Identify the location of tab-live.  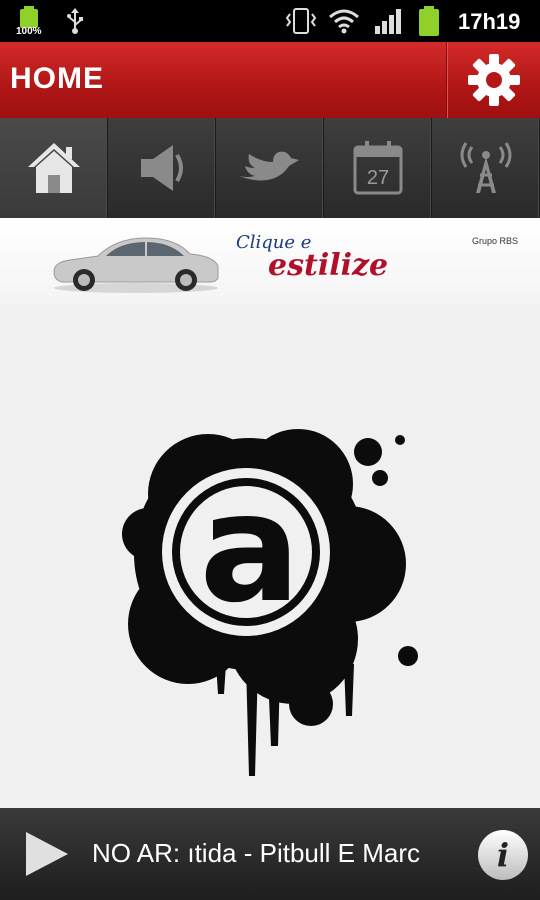
(486, 168).